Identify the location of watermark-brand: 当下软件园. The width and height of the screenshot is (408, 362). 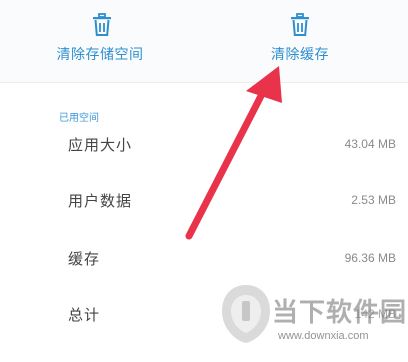
(340, 313).